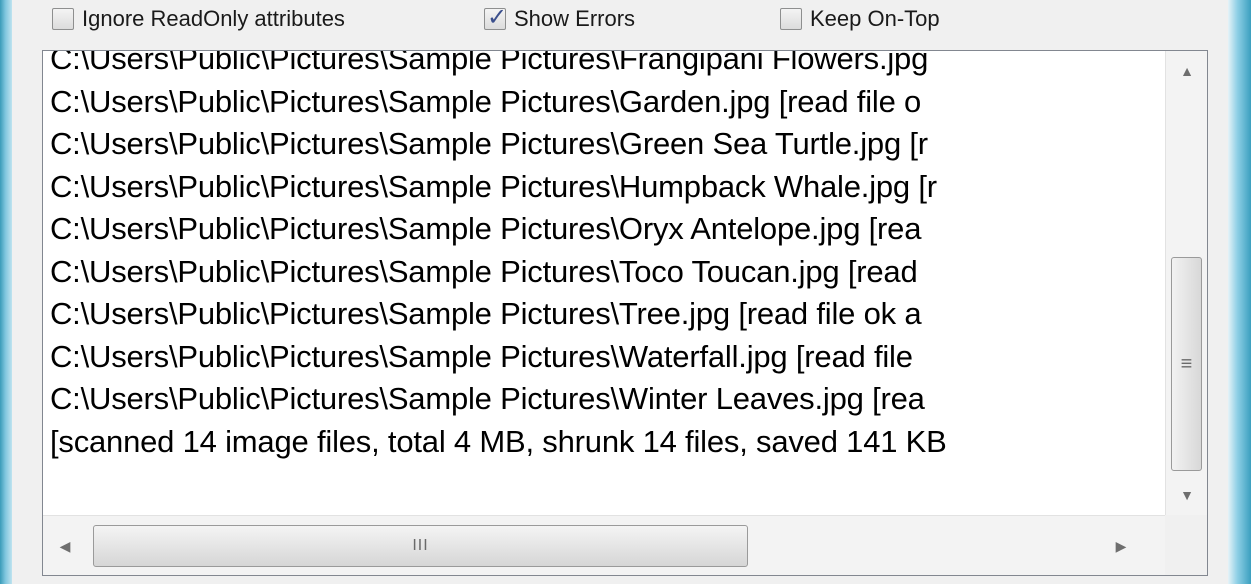 This screenshot has height=584, width=1251. Describe the element at coordinates (65, 545) in the screenshot. I see `scroll-left-icon: ◀` at that location.